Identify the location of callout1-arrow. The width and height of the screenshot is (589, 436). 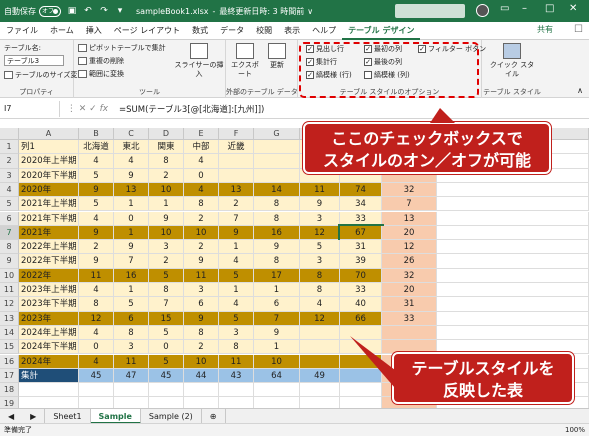
(442, 115).